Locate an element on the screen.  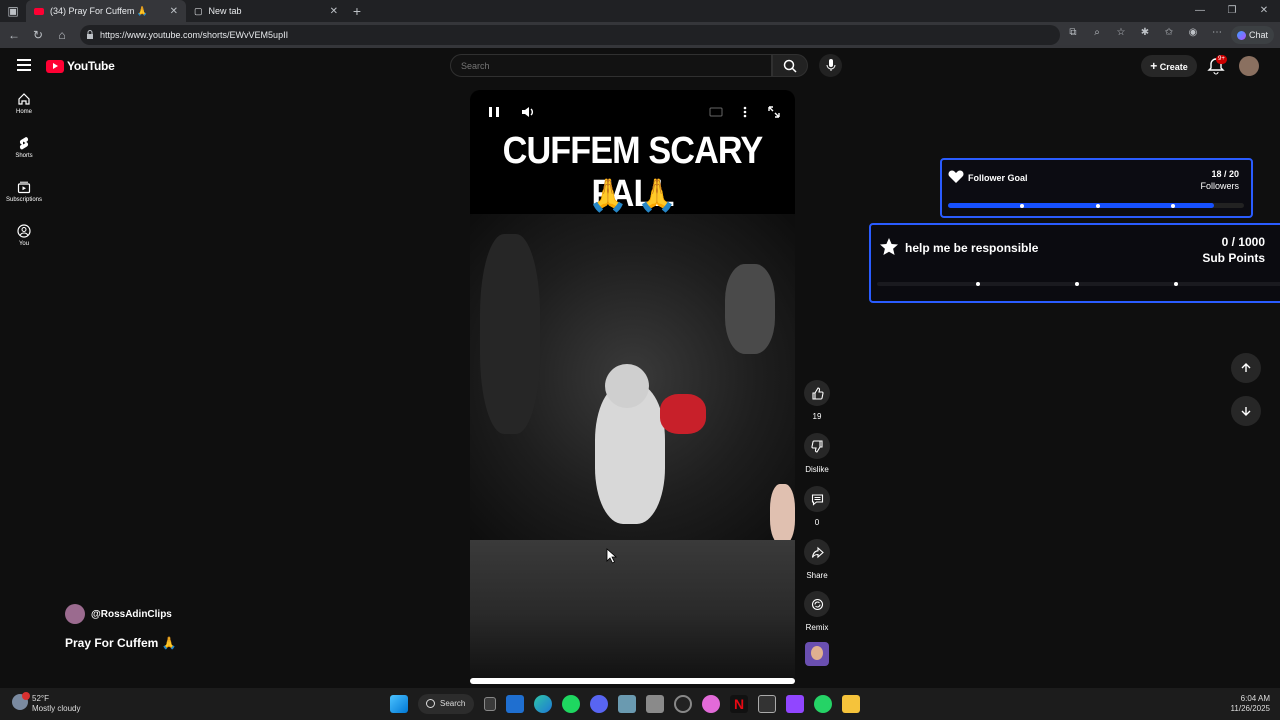
twitch-icon is located at coordinates (795, 704).